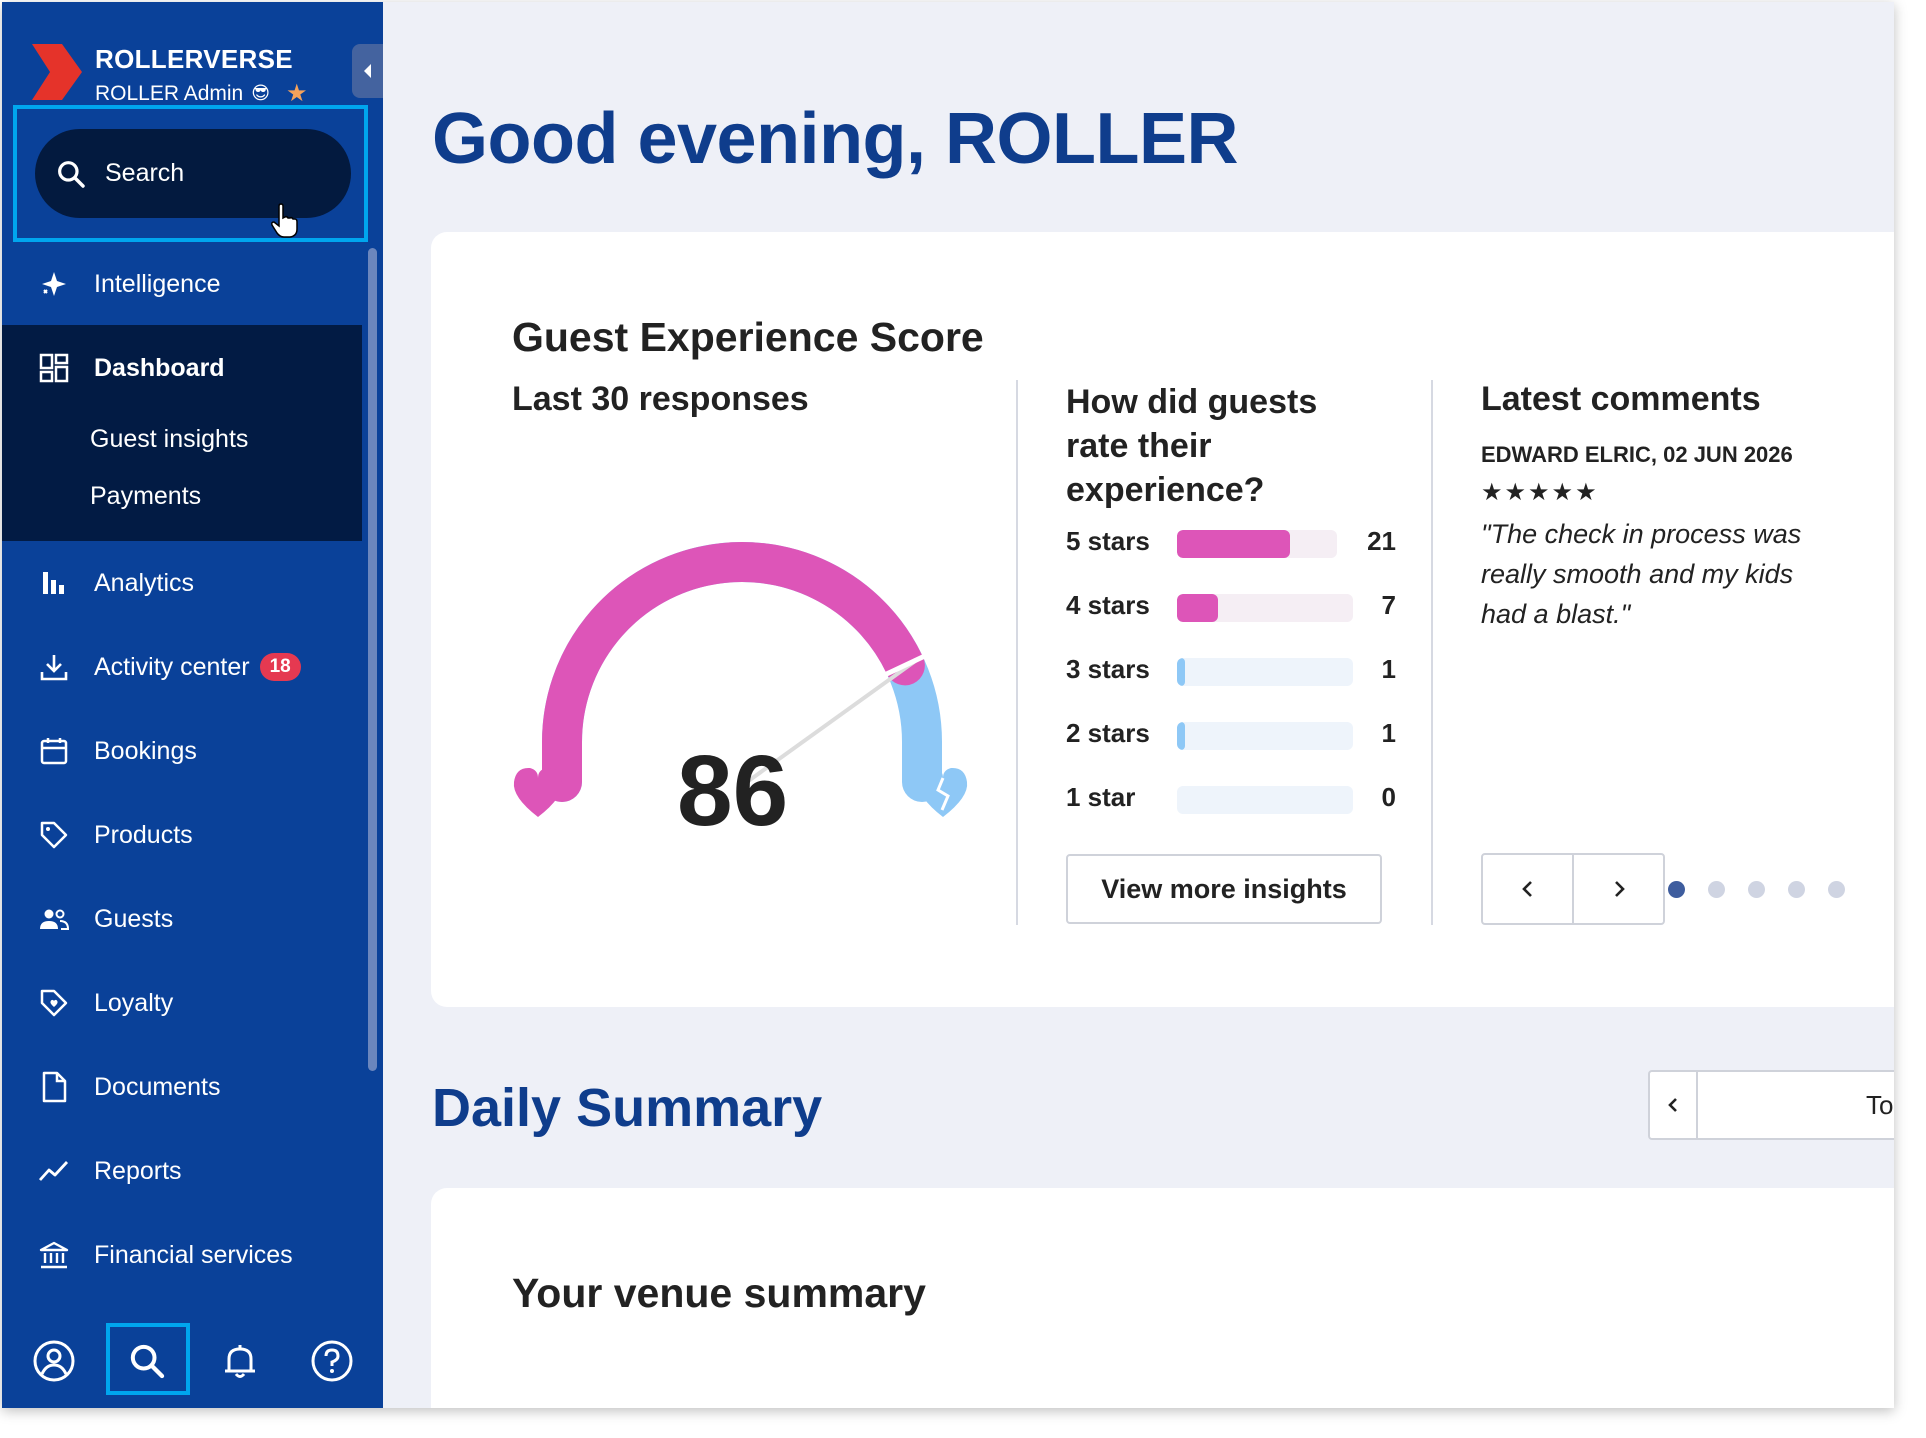  What do you see at coordinates (748, 337) in the screenshot?
I see `guest-experience-title: Guest Experience Score` at bounding box center [748, 337].